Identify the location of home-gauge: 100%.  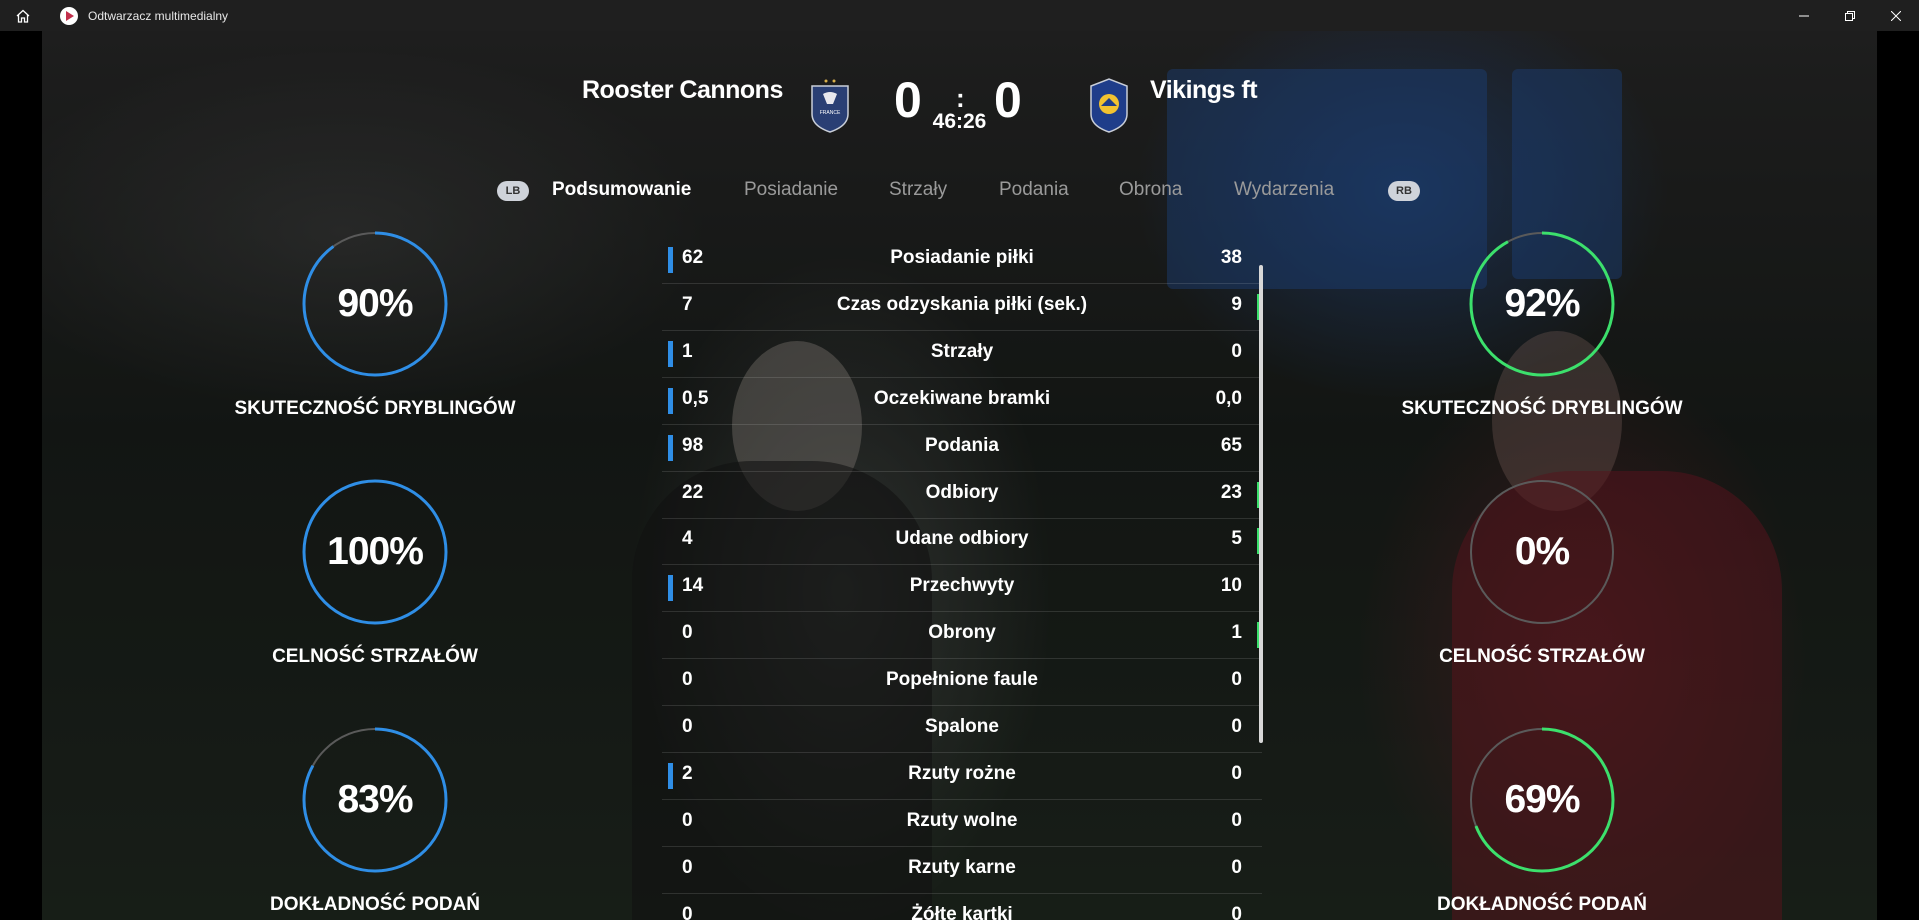
(375, 552).